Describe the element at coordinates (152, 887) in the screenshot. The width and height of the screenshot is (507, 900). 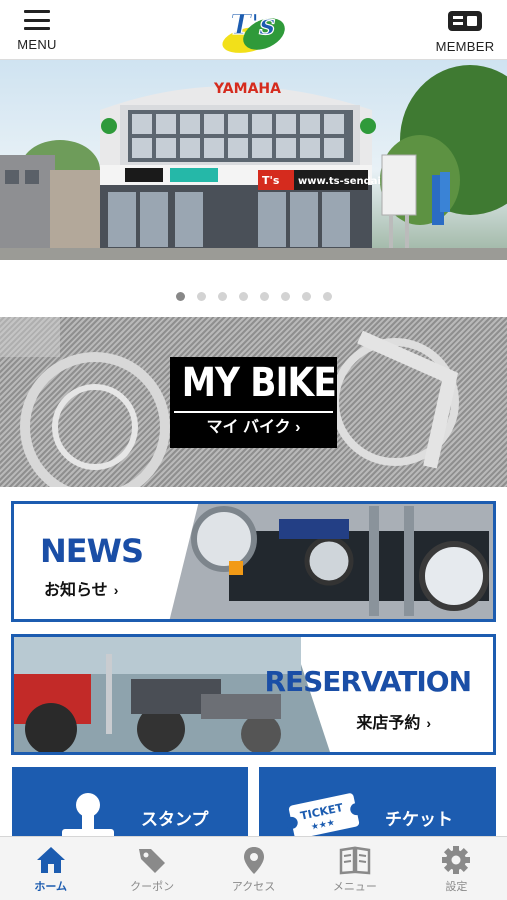
I see `tab-coupon-label: クーポン` at that location.